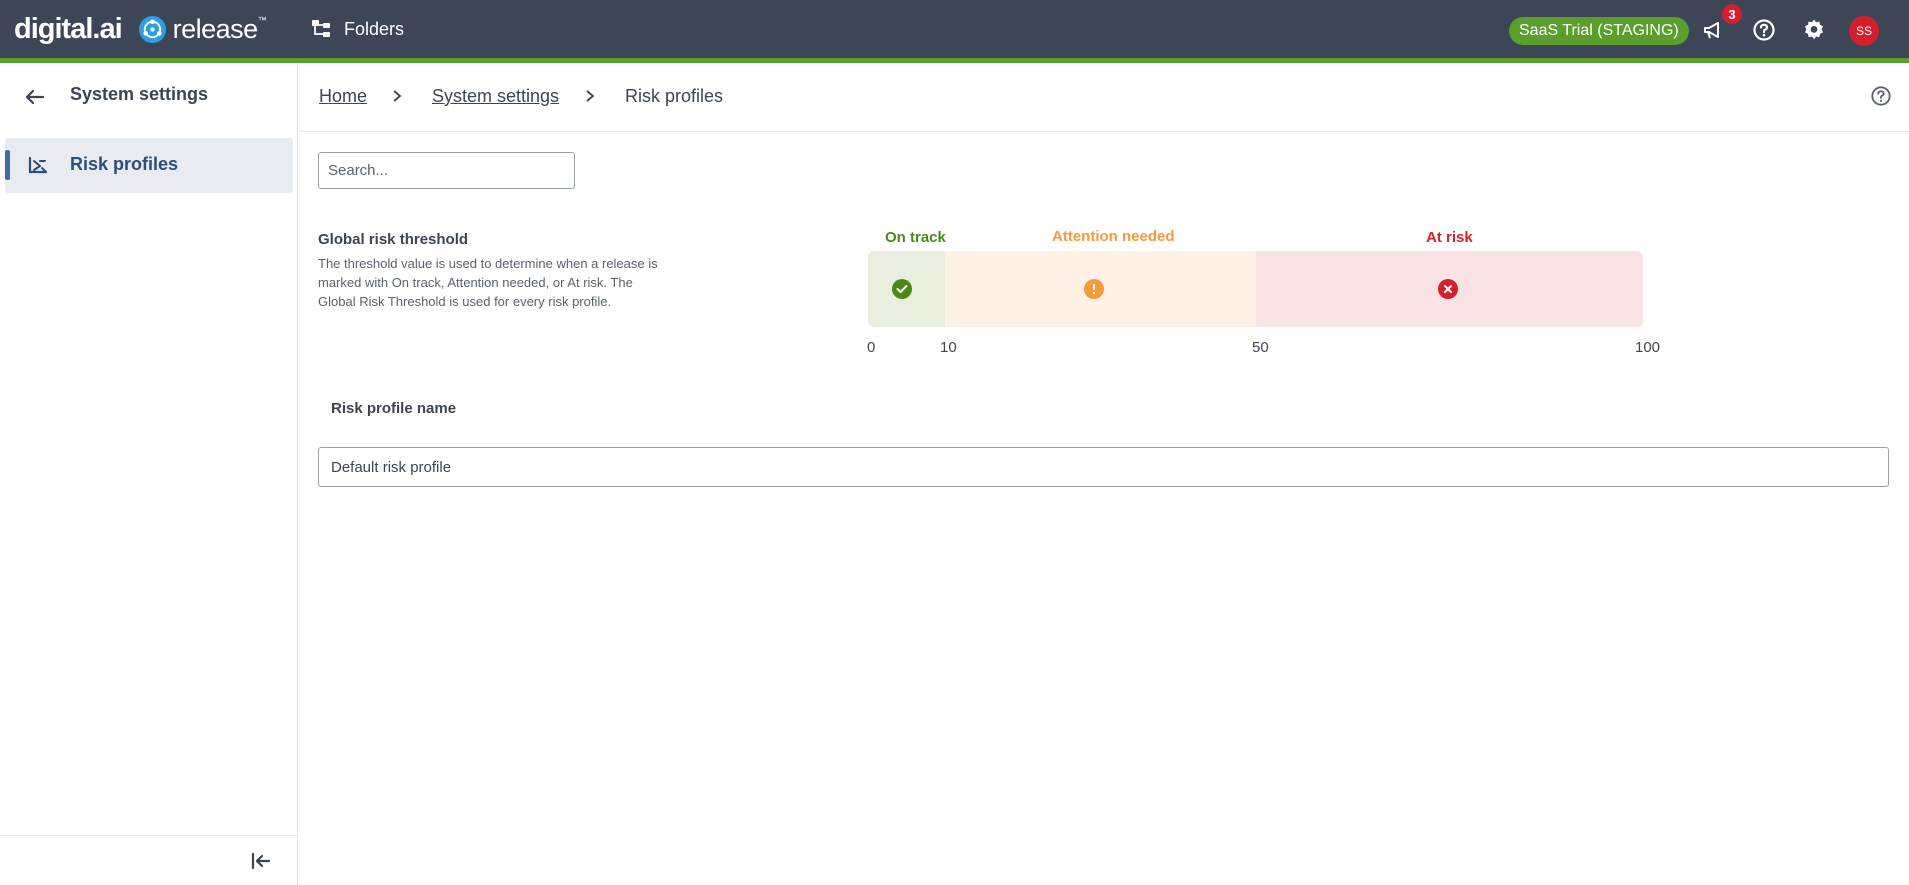 Image resolution: width=1909 pixels, height=885 pixels. Describe the element at coordinates (262, 20) in the screenshot. I see `trademark-symbol: ™` at that location.